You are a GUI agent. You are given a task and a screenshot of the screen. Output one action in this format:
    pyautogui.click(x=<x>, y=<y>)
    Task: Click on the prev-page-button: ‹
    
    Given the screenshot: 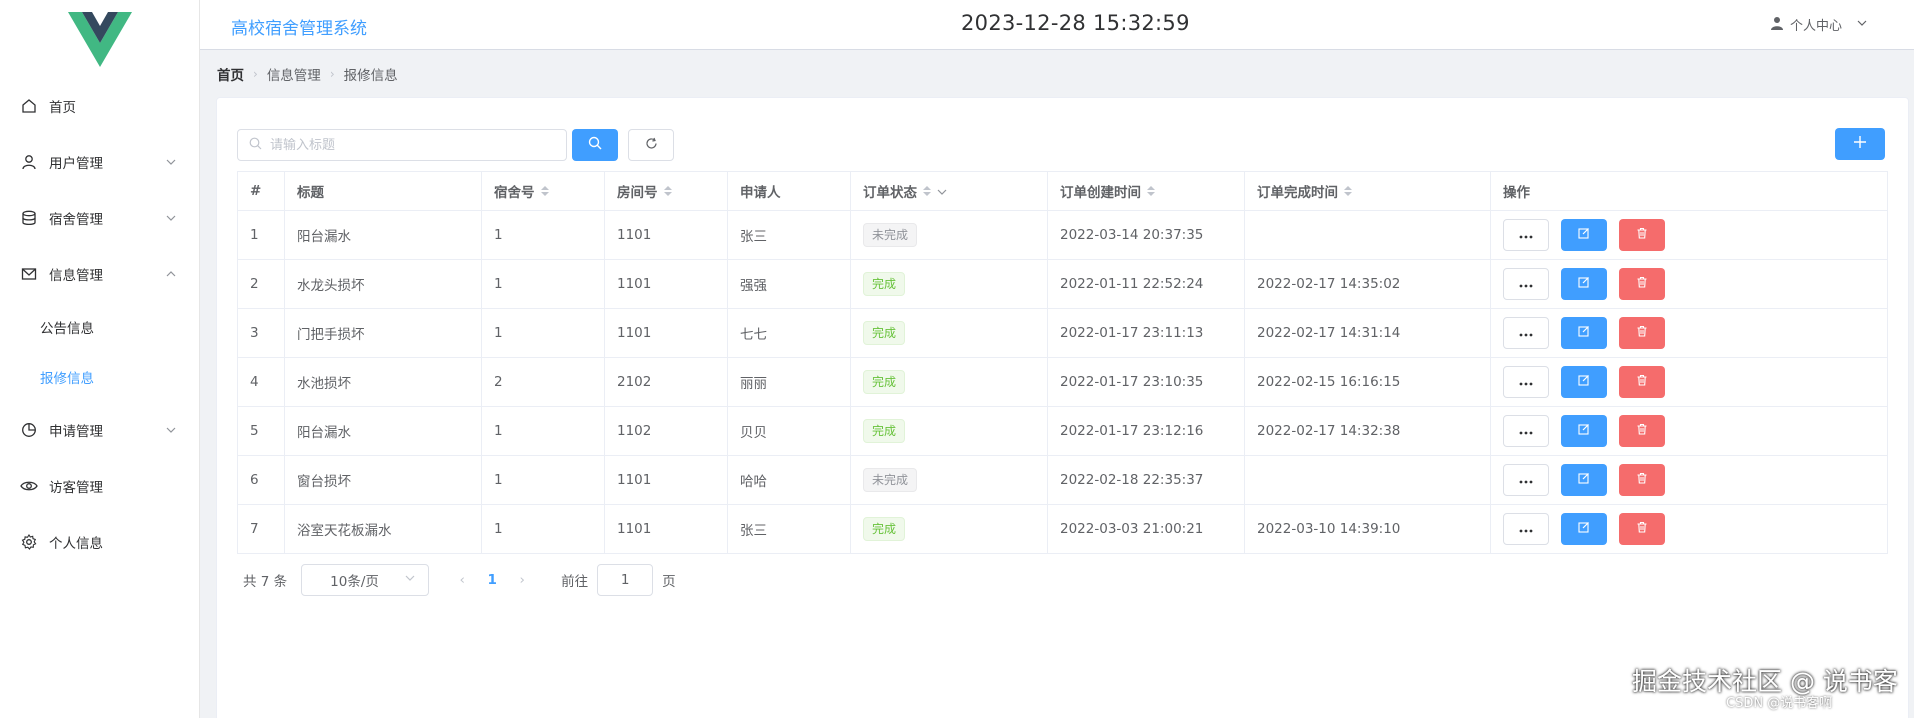 What is the action you would take?
    pyautogui.click(x=462, y=580)
    